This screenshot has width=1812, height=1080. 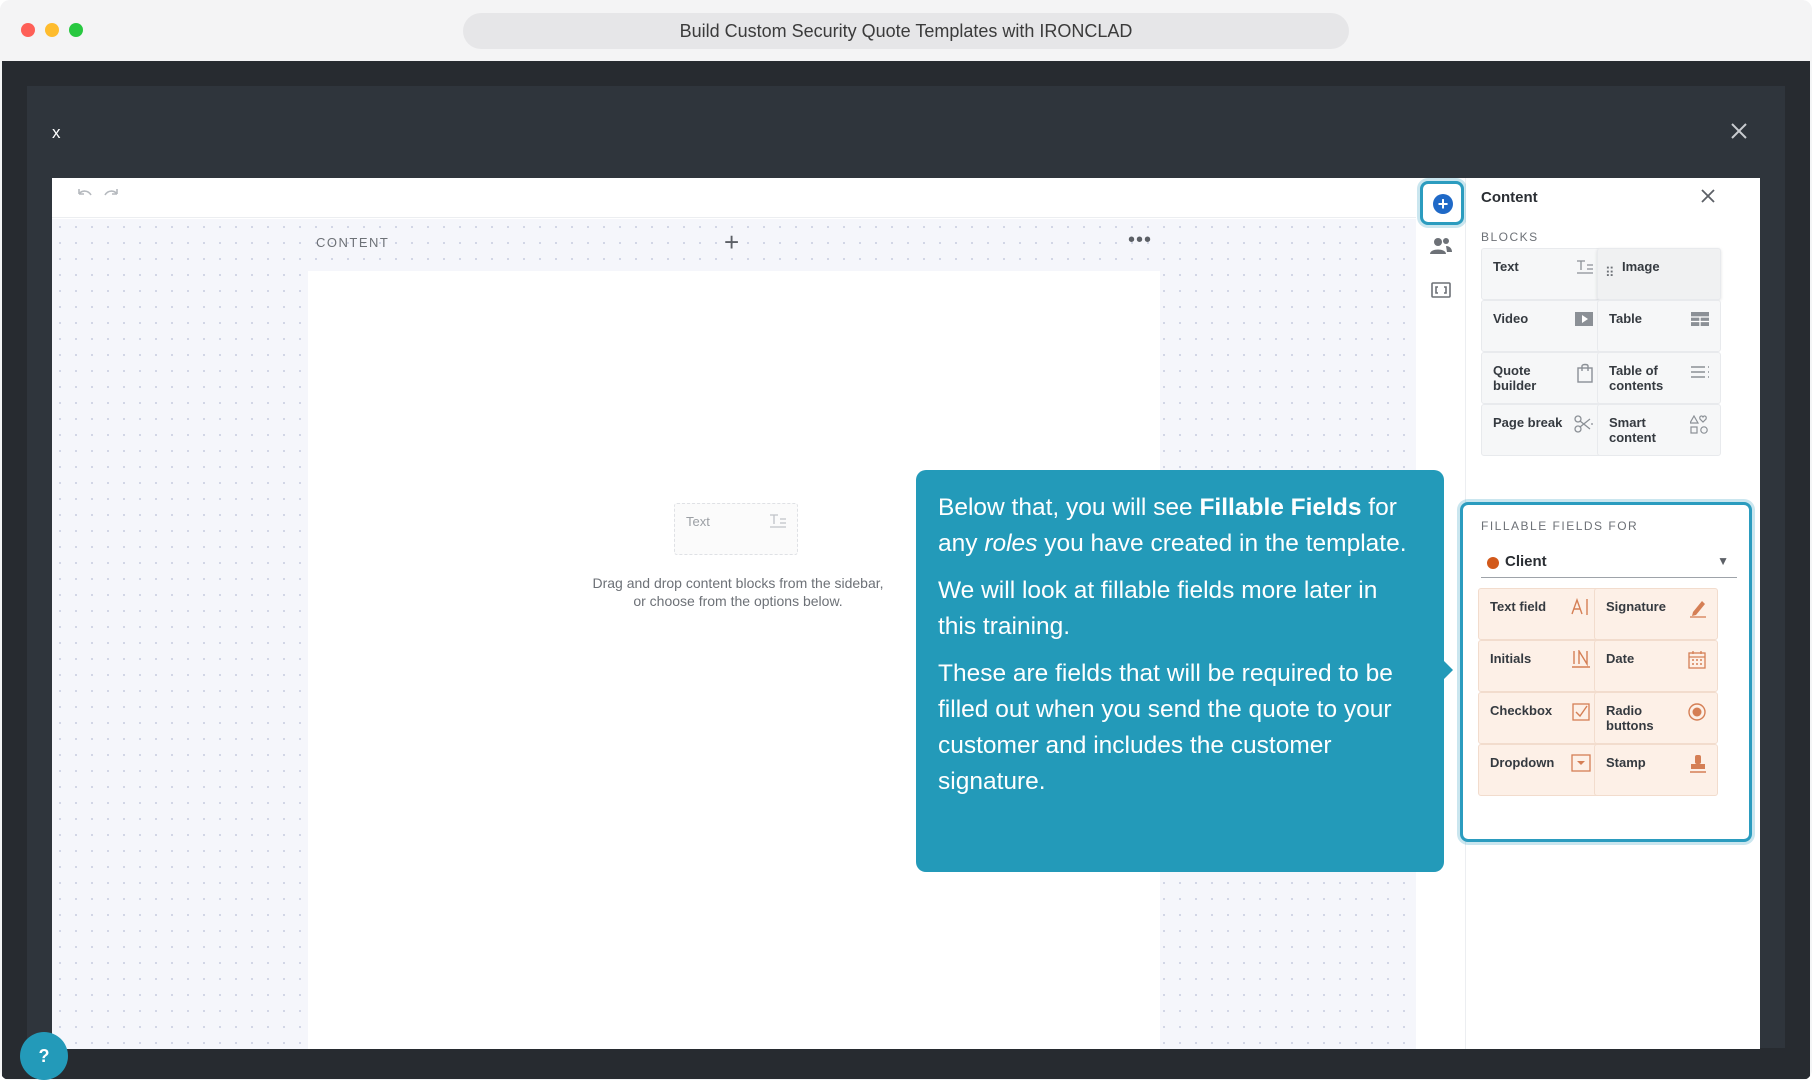 What do you see at coordinates (1511, 318) in the screenshot?
I see `block-label: Video` at bounding box center [1511, 318].